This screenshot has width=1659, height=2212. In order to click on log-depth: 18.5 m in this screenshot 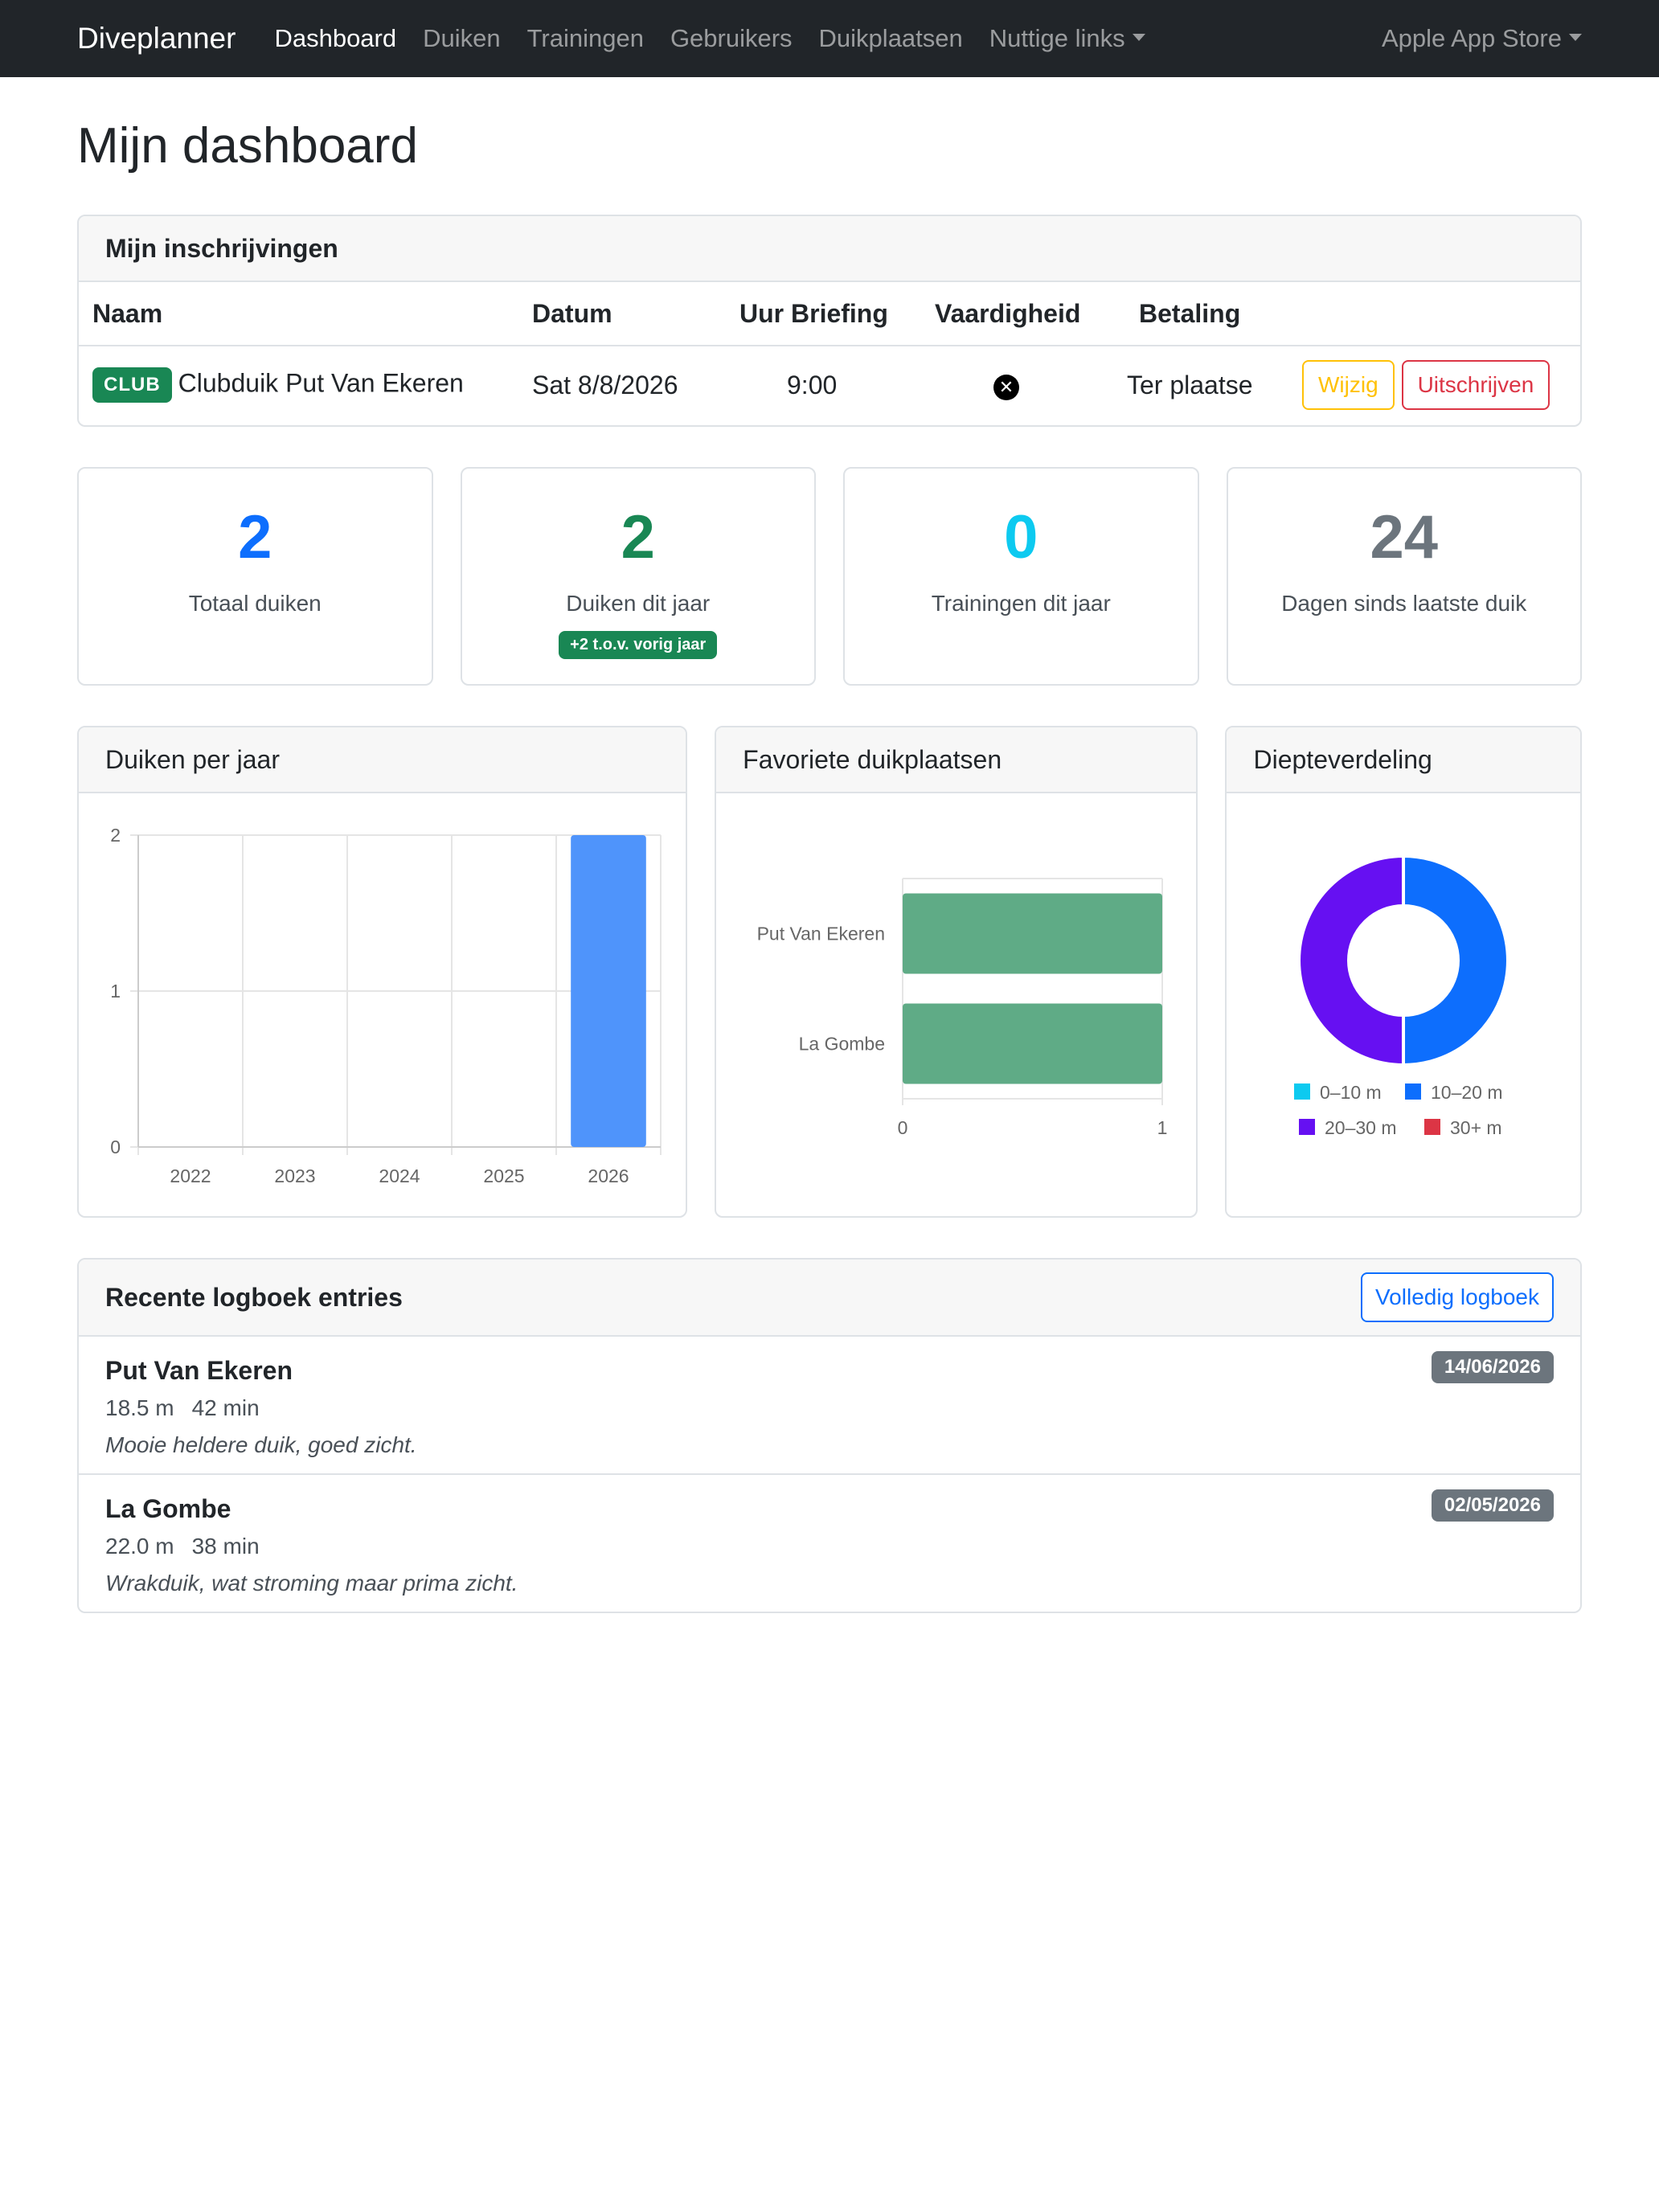, I will do `click(139, 1407)`.